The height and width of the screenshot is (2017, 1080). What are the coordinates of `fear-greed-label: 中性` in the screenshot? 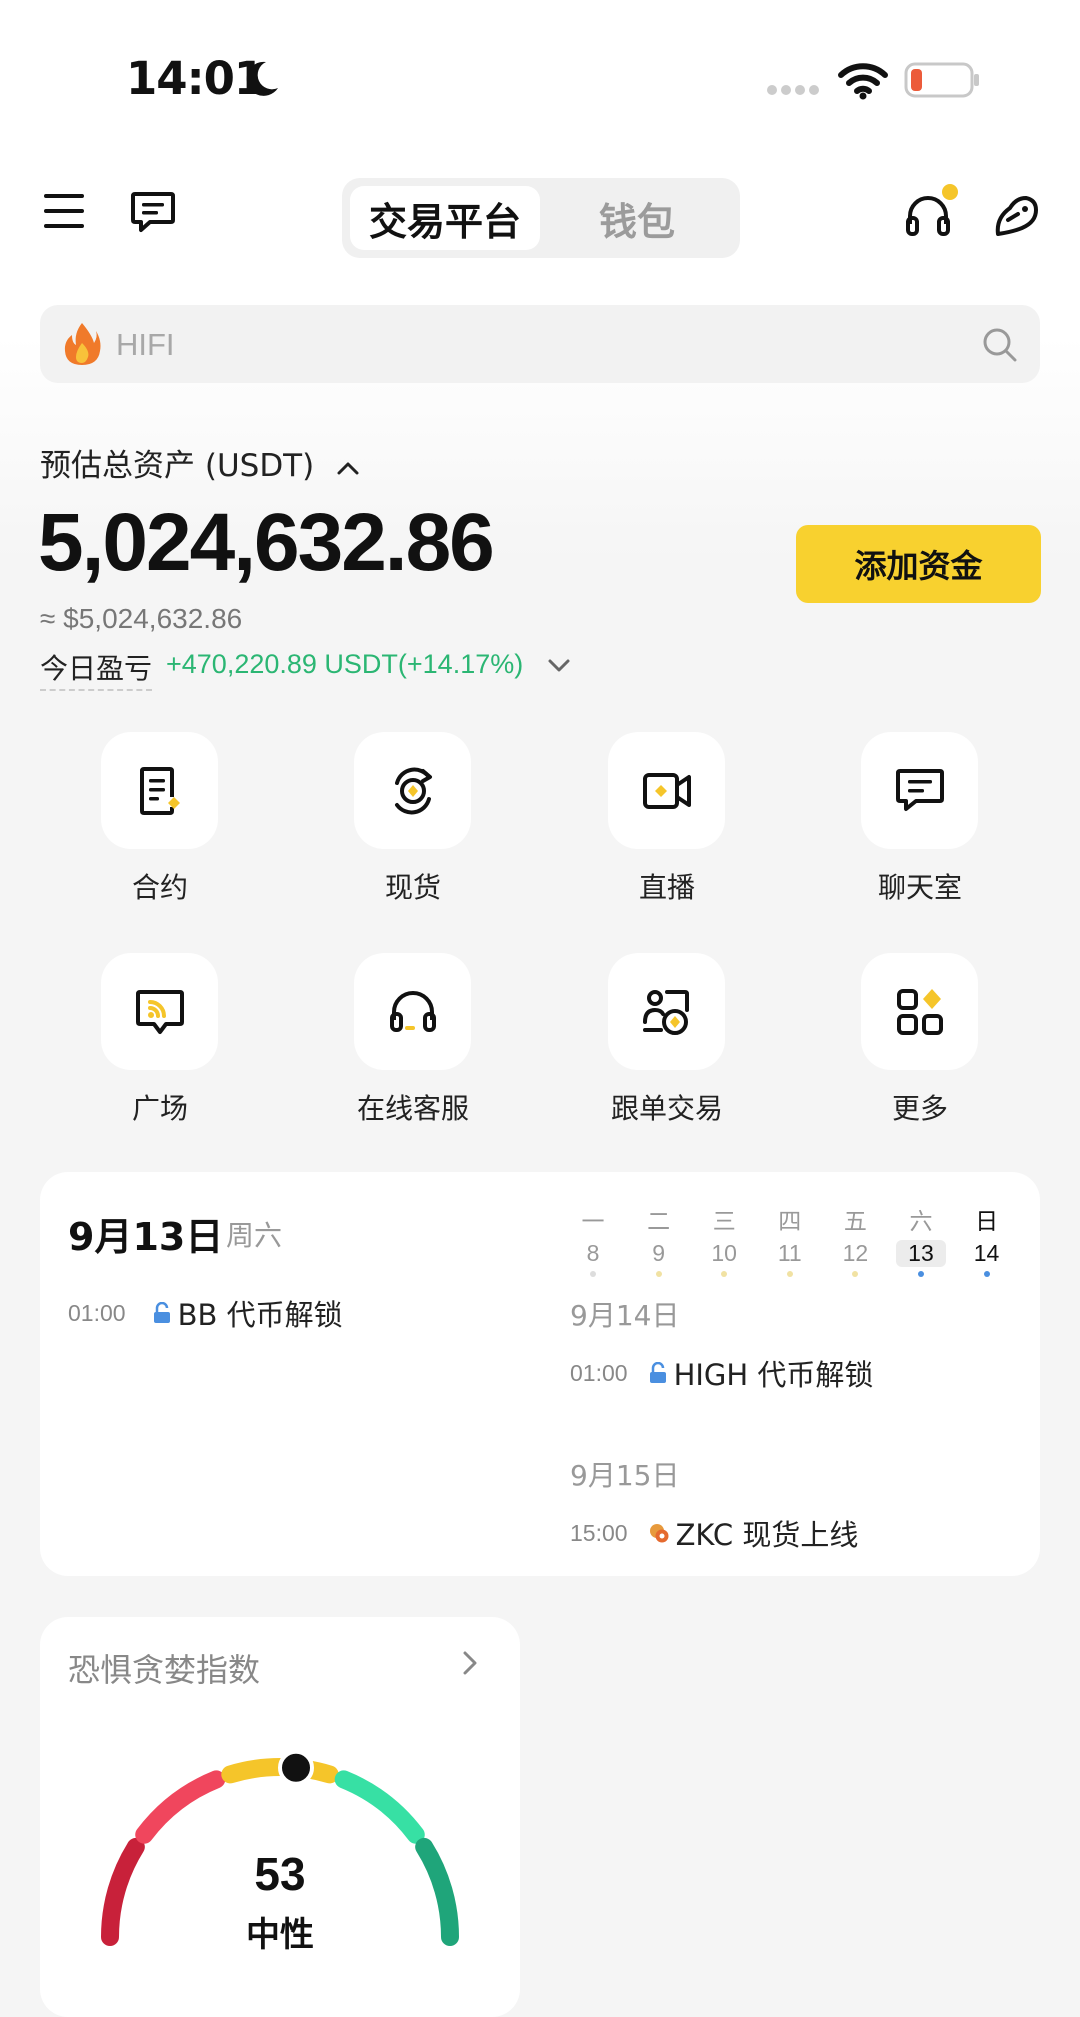 It's located at (280, 1935).